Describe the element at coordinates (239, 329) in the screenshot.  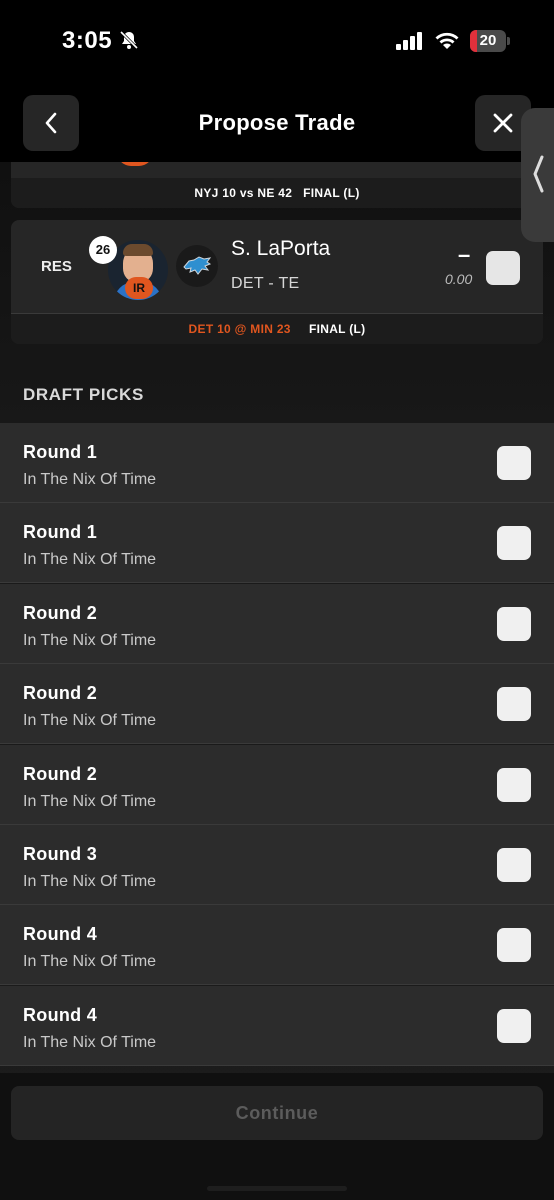
I see `game-matchup: DET 10 @ MIN 23` at that location.